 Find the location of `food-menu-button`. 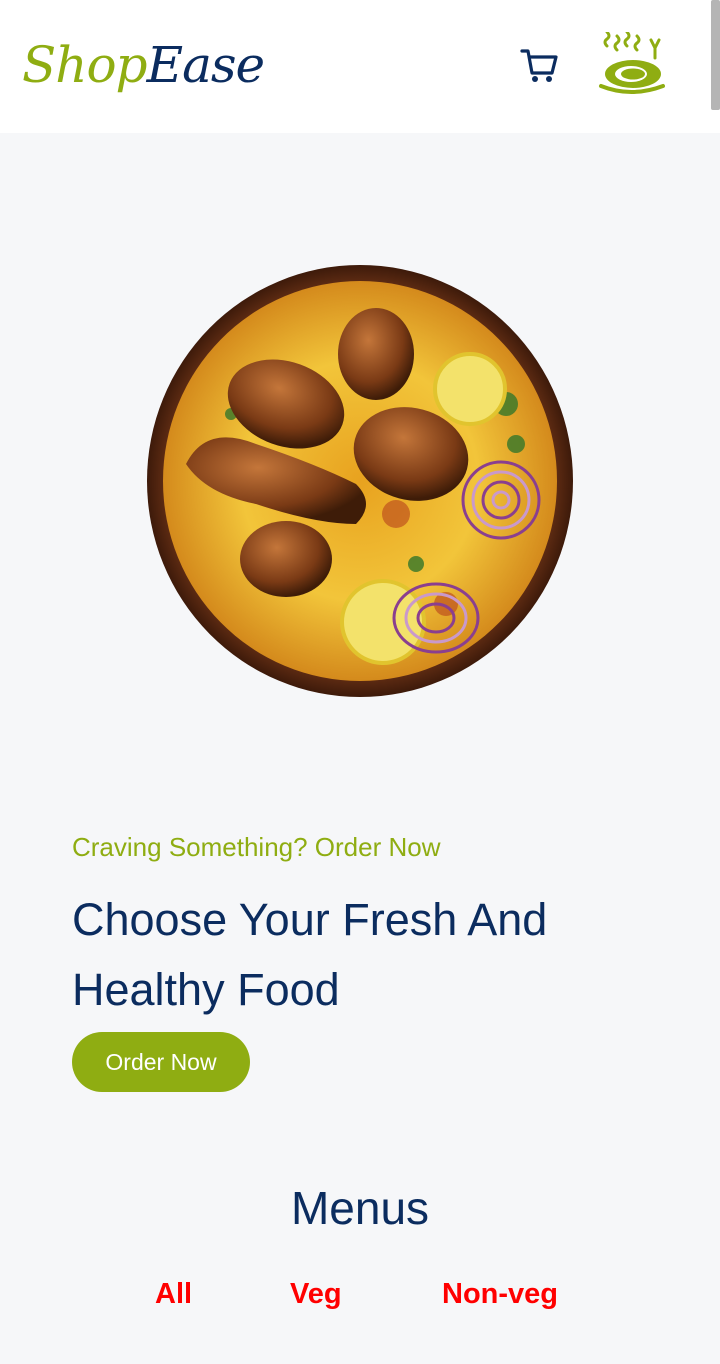

food-menu-button is located at coordinates (632, 63).